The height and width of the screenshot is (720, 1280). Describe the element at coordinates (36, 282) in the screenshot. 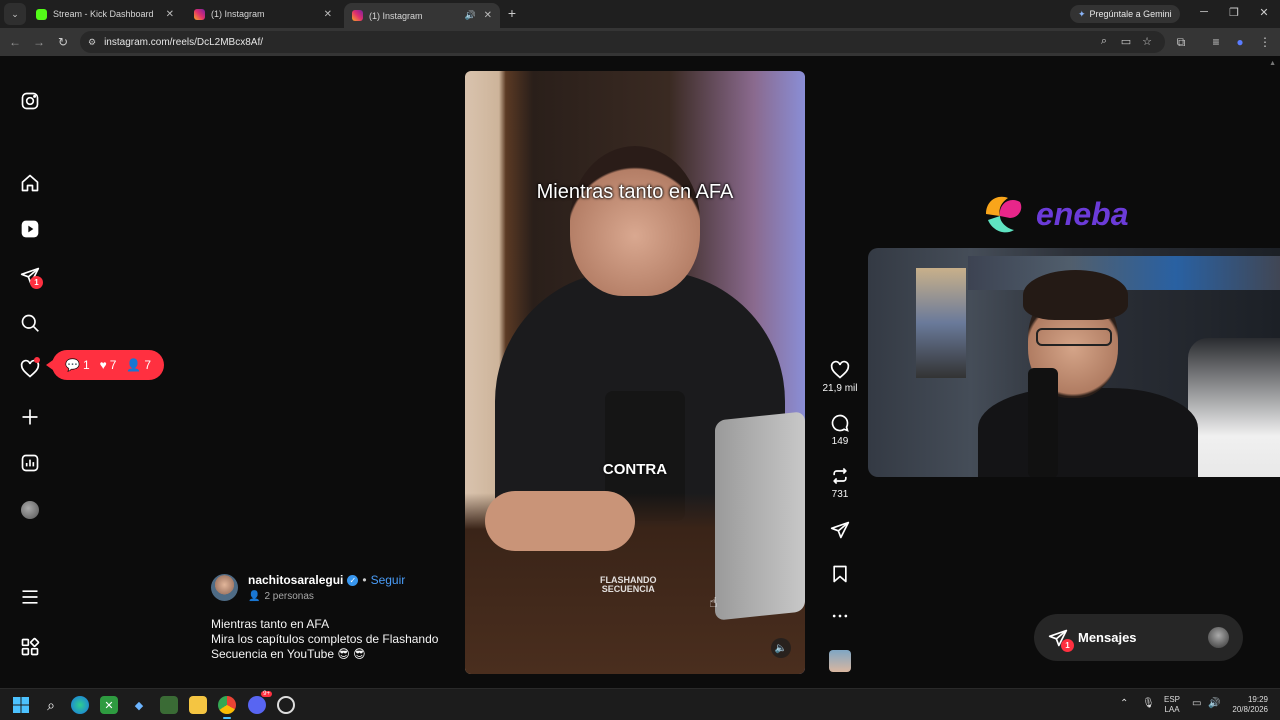

I see `messages-badge: 1` at that location.